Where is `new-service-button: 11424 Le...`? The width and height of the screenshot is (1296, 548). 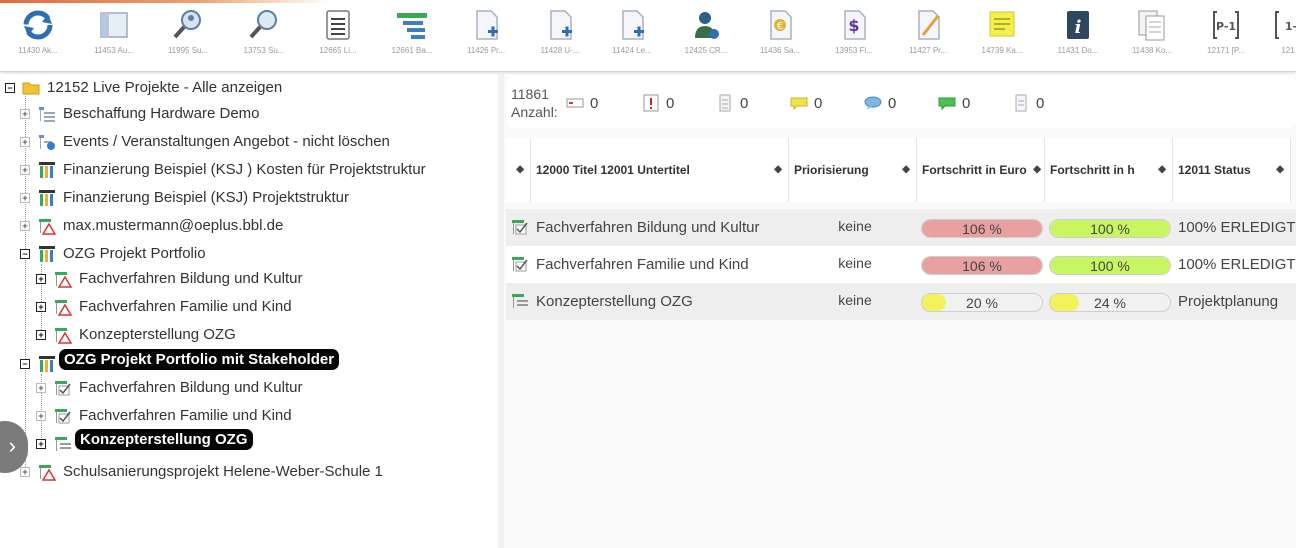 new-service-button: 11424 Le... is located at coordinates (632, 36).